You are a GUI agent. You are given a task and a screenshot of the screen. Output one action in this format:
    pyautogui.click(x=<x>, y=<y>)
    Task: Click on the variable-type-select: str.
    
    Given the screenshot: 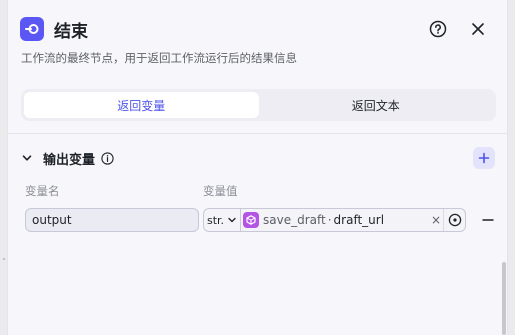 What is the action you would take?
    pyautogui.click(x=222, y=220)
    